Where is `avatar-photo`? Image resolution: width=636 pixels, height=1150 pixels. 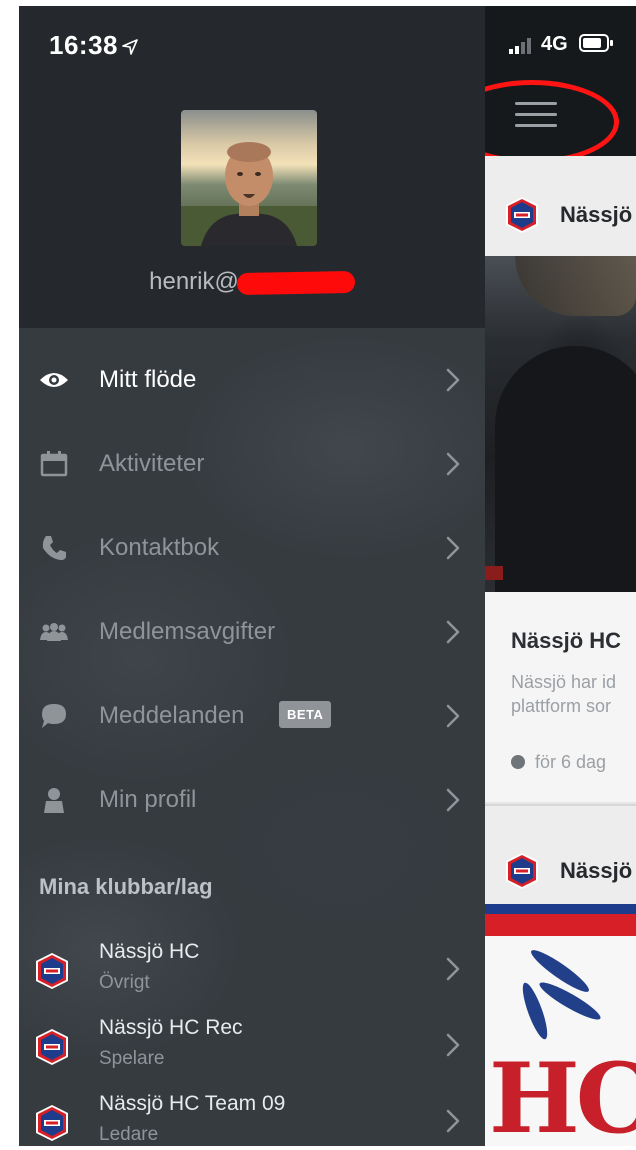 avatar-photo is located at coordinates (249, 178).